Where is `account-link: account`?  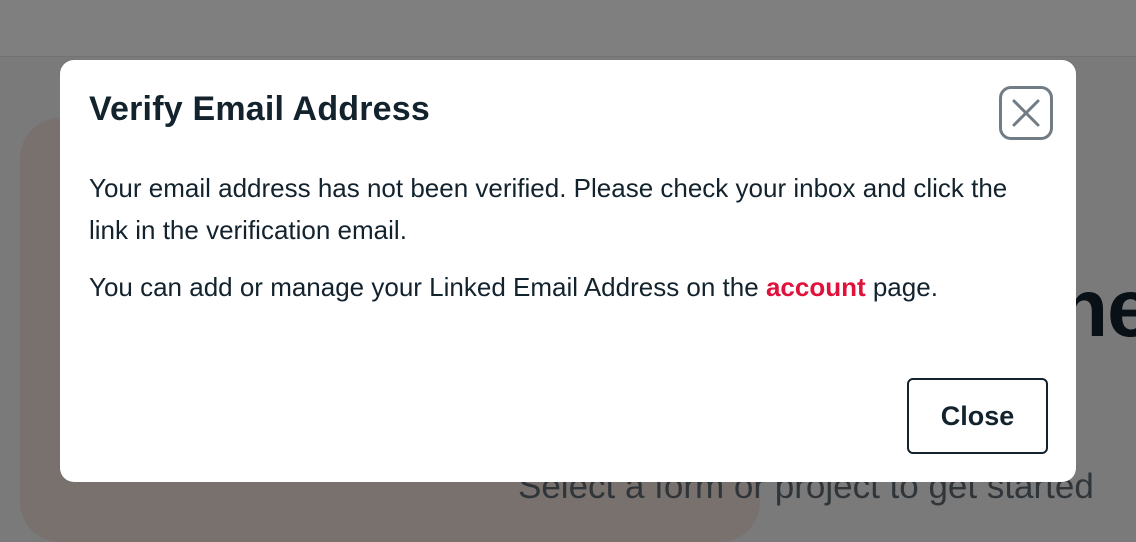
account-link: account is located at coordinates (816, 287).